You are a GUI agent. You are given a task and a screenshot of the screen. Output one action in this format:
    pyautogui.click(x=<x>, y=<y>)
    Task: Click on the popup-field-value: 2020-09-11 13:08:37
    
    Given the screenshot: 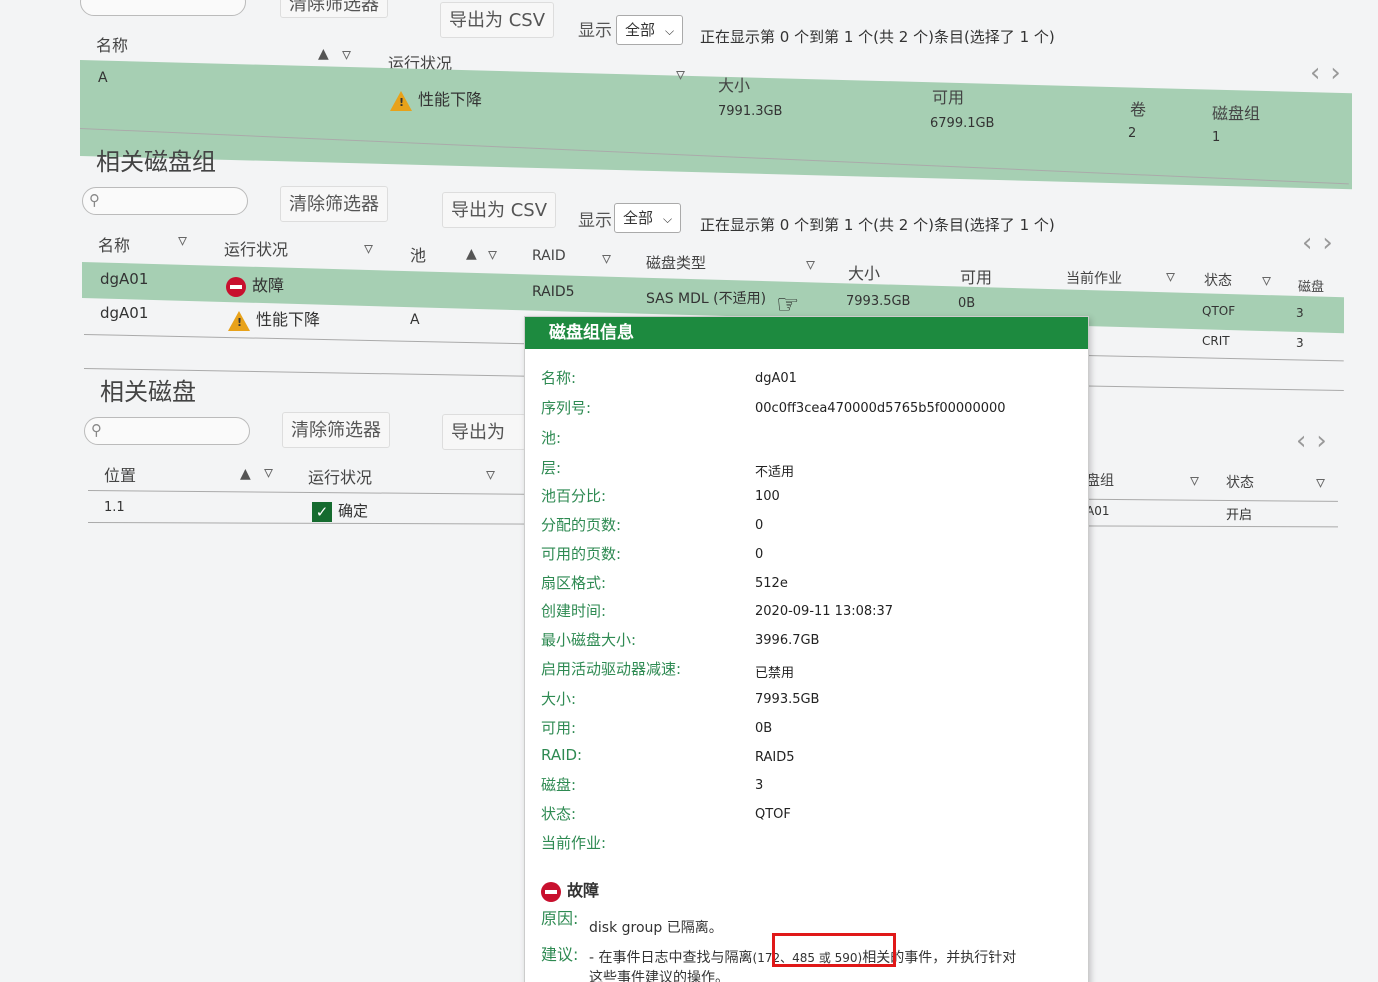 What is the action you would take?
    pyautogui.click(x=824, y=611)
    